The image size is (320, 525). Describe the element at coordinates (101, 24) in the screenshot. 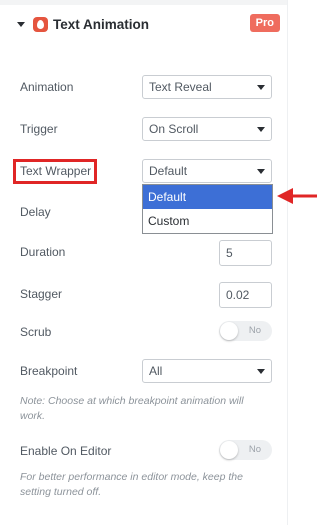

I see `section-title: Text Animation` at that location.